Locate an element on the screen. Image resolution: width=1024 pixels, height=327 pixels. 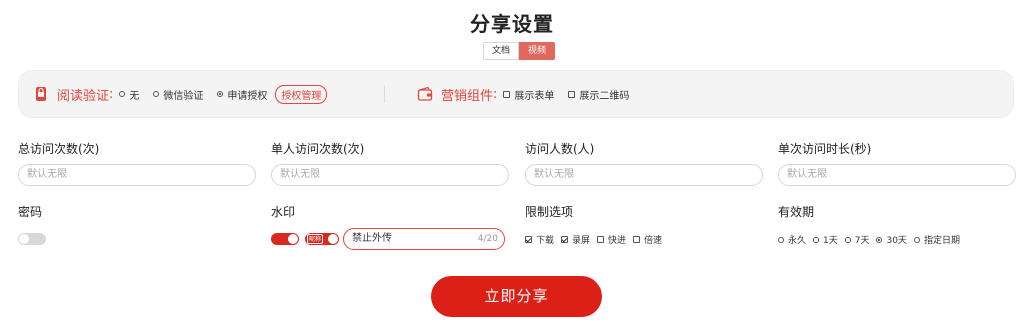
single-duration-label: 单次访问时长(秒) is located at coordinates (825, 149).